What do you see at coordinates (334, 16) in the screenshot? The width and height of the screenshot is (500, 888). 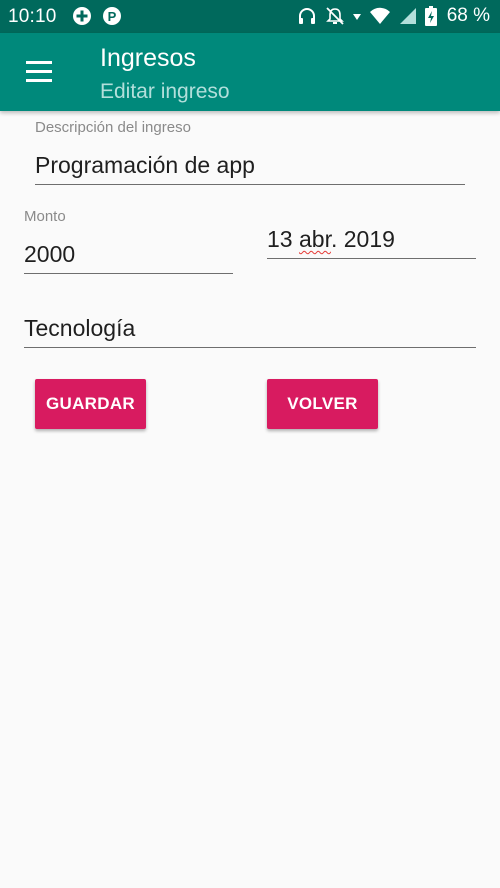 I see `bell-off-icon` at bounding box center [334, 16].